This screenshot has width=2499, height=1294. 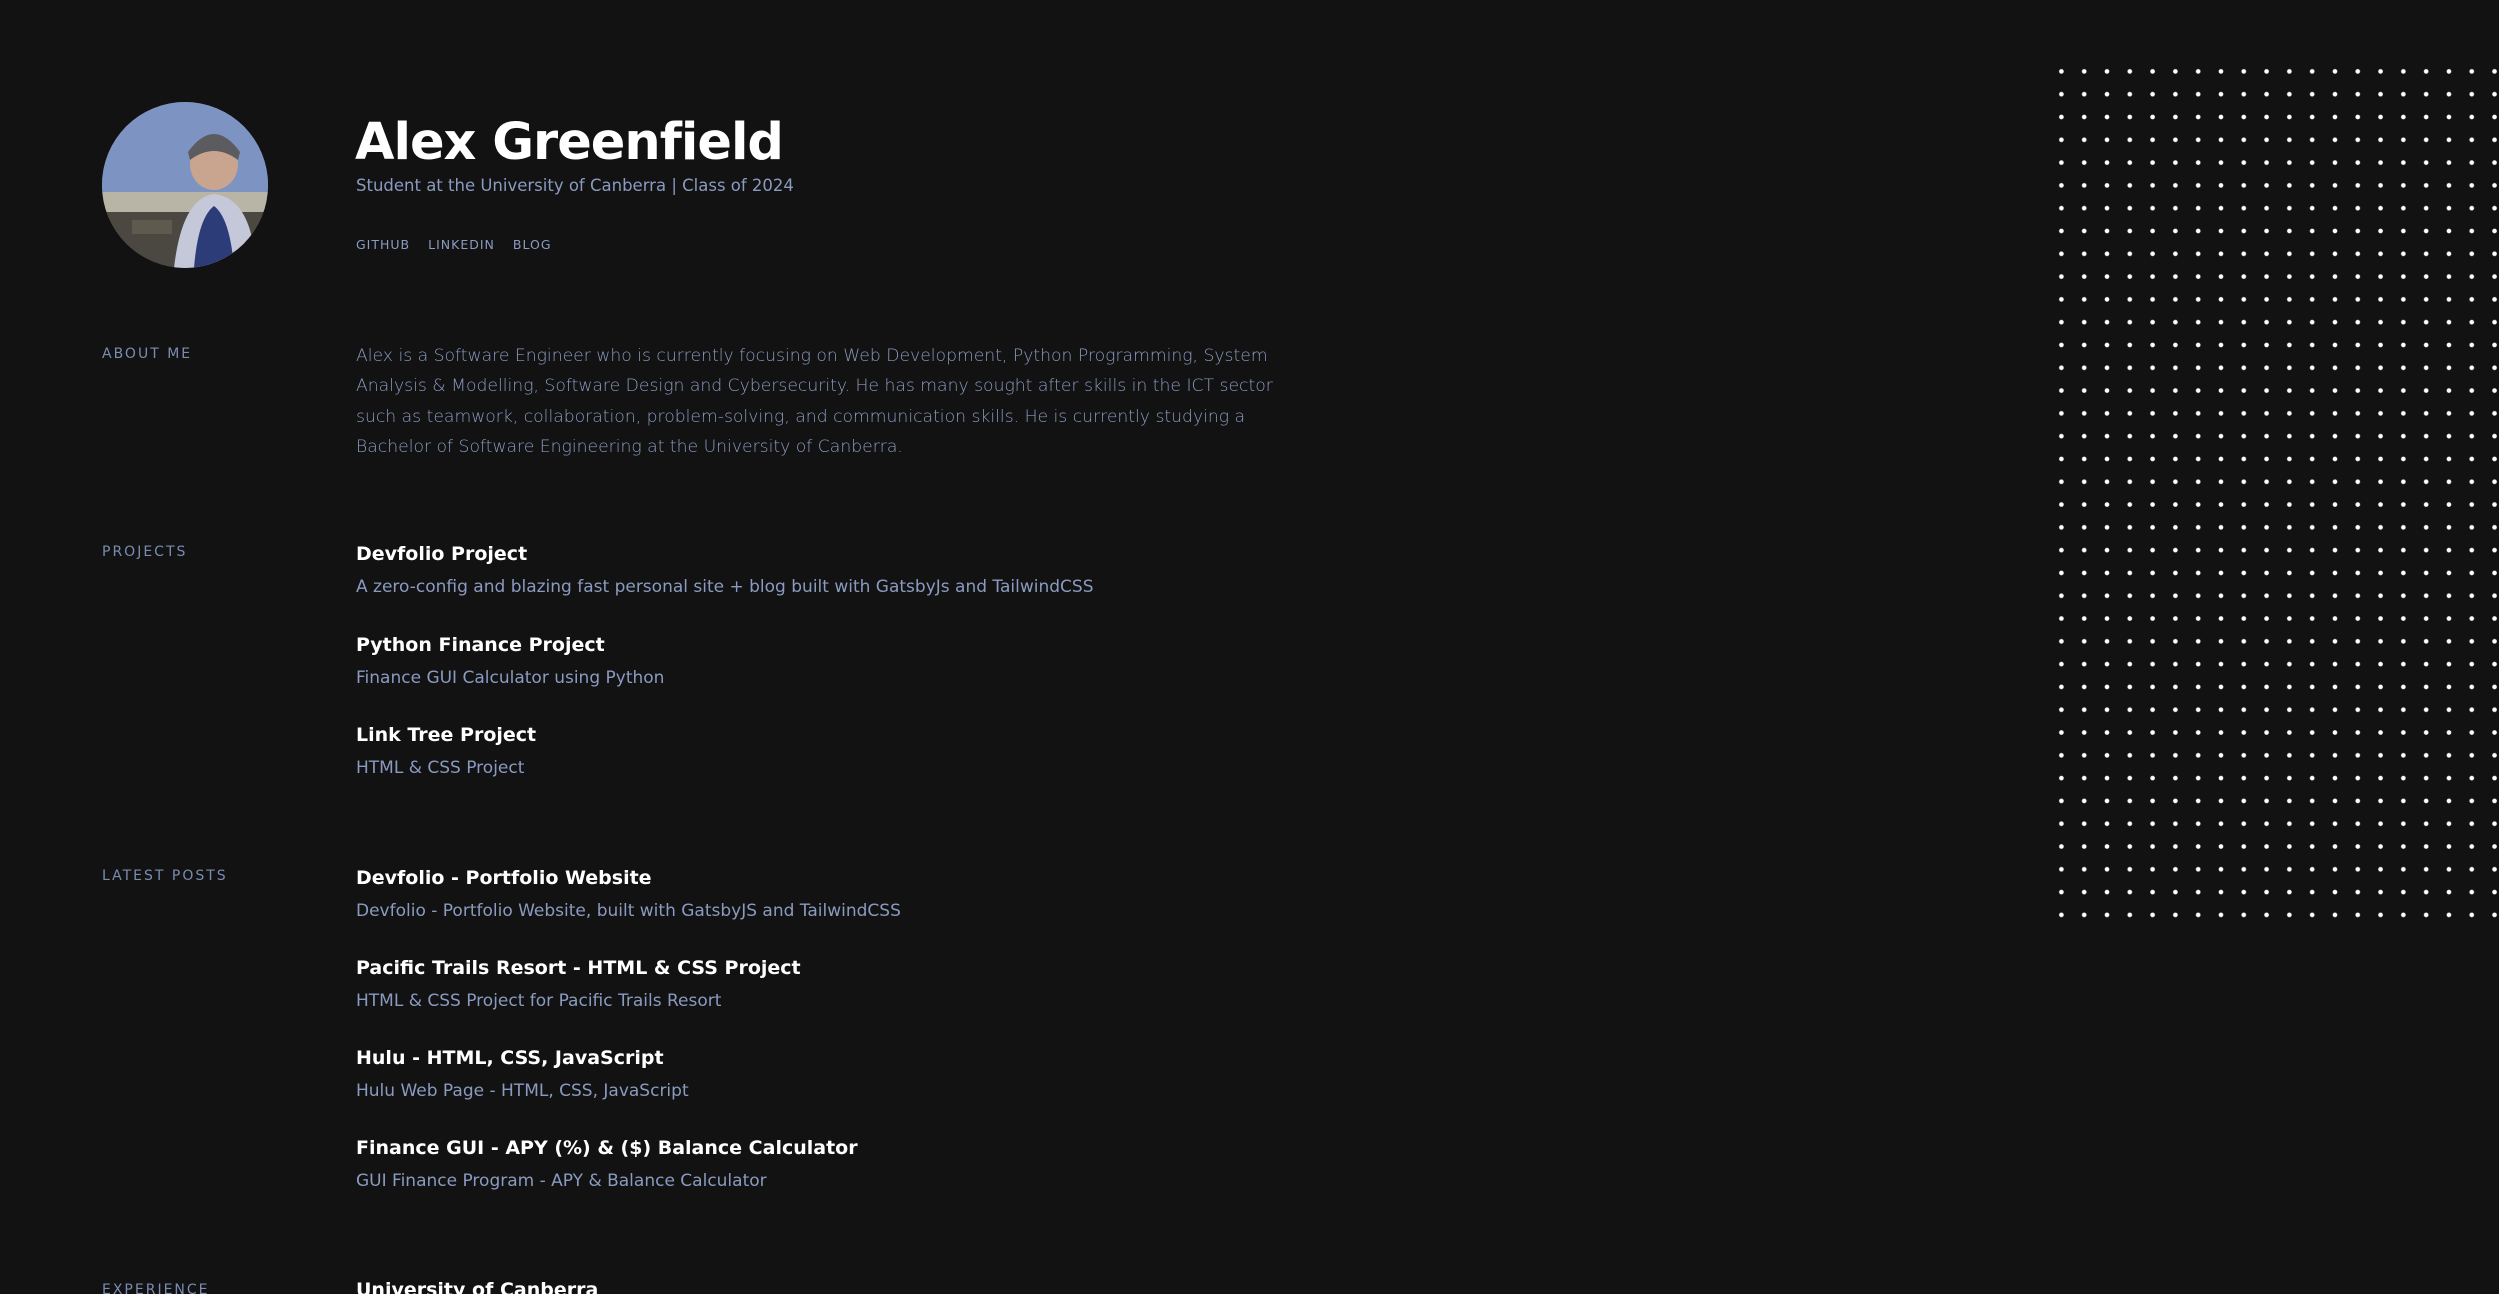 I want to click on experience-item: University of Canberra, so click(x=477, y=1285).